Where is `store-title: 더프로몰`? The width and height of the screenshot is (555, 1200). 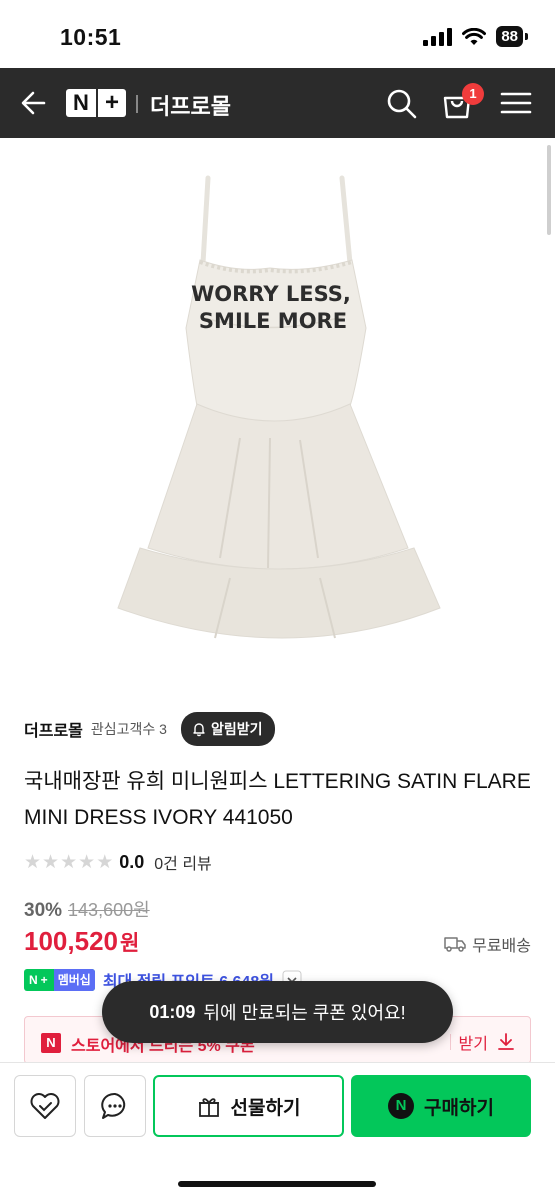
store-title: 더프로몰 is located at coordinates (190, 105).